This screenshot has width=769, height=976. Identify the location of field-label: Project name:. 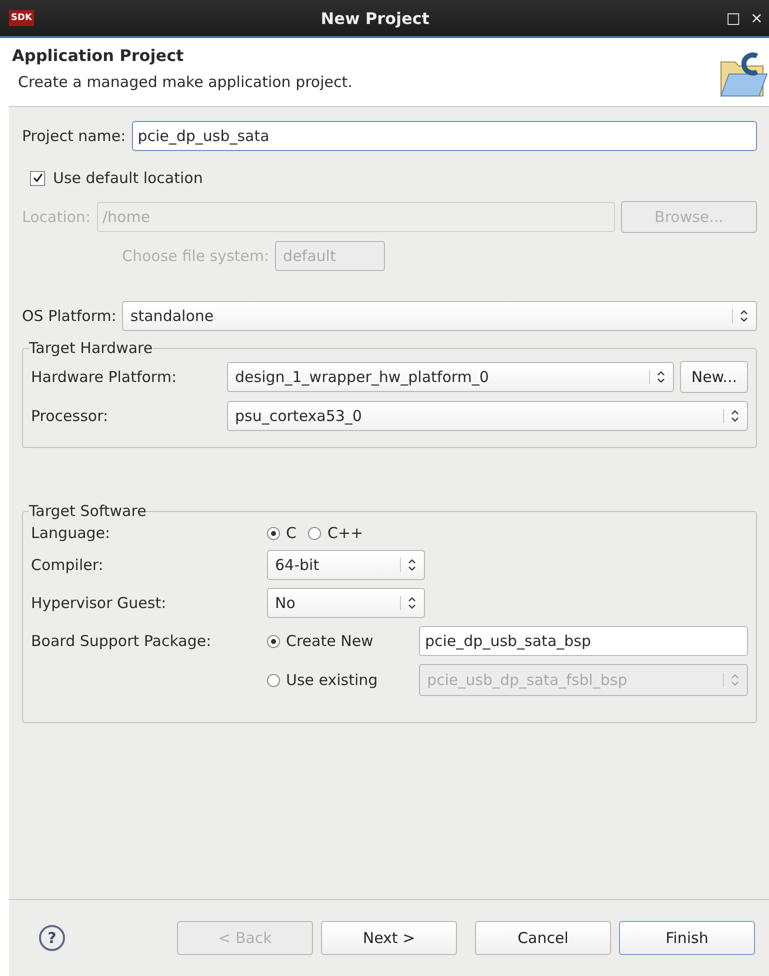
(74, 136).